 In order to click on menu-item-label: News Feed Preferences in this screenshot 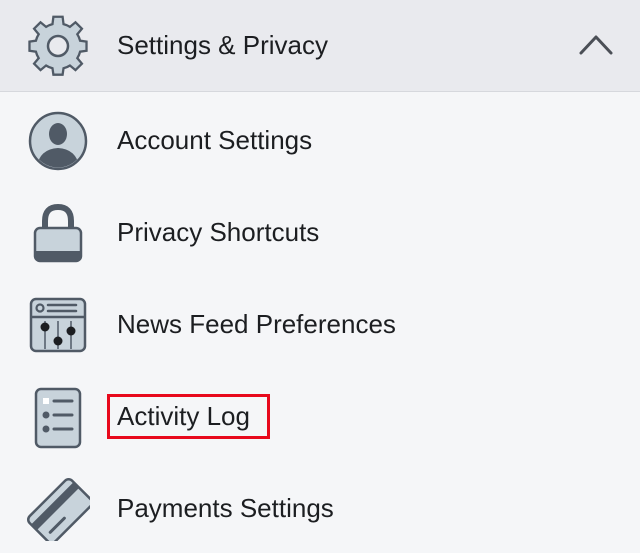, I will do `click(256, 324)`.